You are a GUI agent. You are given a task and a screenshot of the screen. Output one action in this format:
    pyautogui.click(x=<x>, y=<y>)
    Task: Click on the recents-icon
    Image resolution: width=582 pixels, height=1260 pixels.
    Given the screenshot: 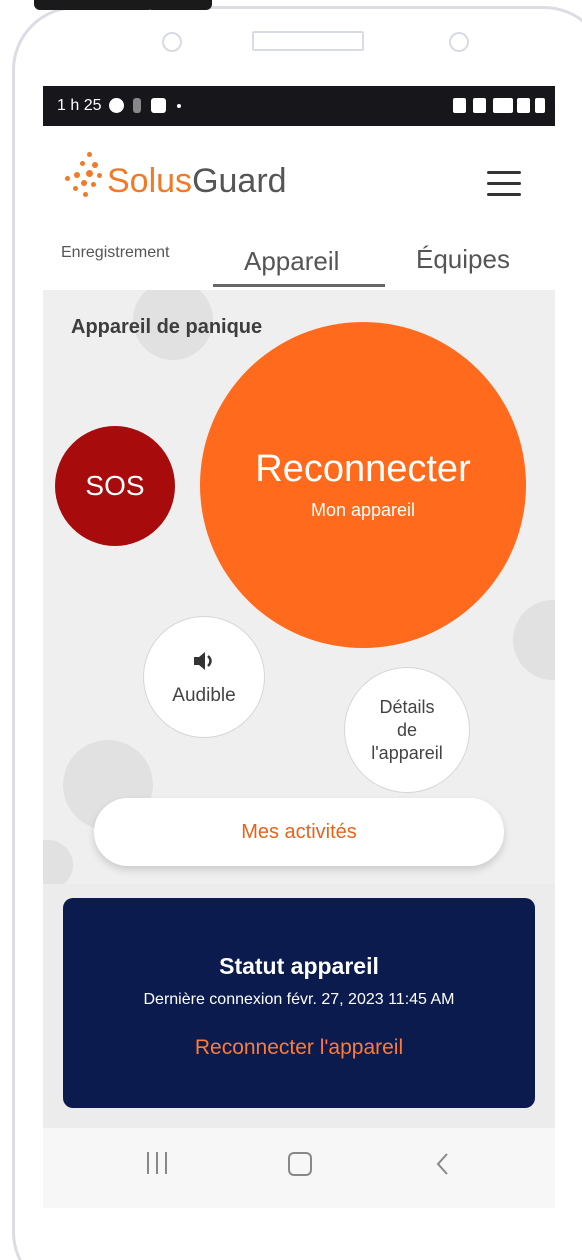 What is the action you would take?
    pyautogui.click(x=158, y=1164)
    